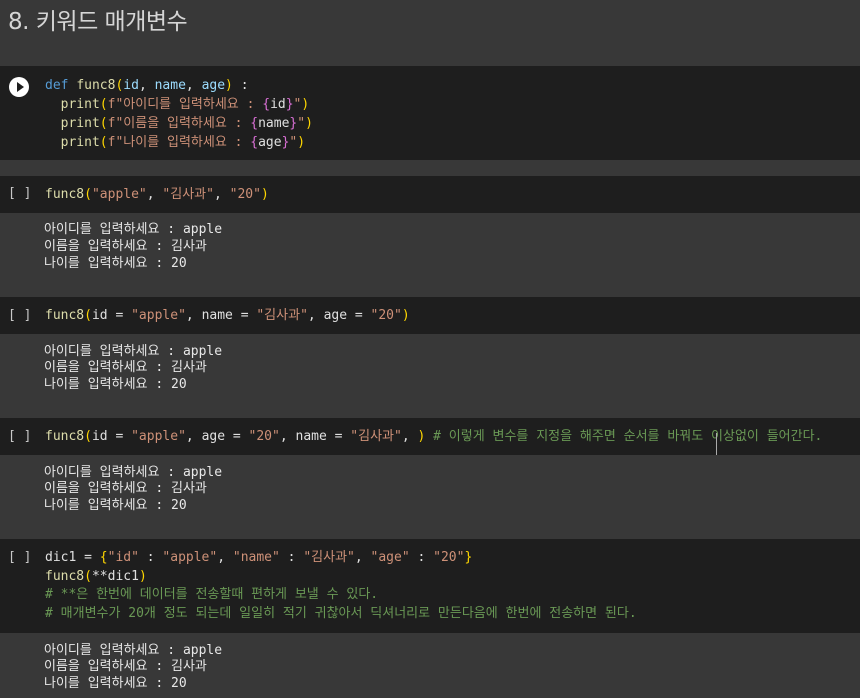  Describe the element at coordinates (98, 22) in the screenshot. I see `section-heading-text: 8. 키워드 매개변수` at that location.